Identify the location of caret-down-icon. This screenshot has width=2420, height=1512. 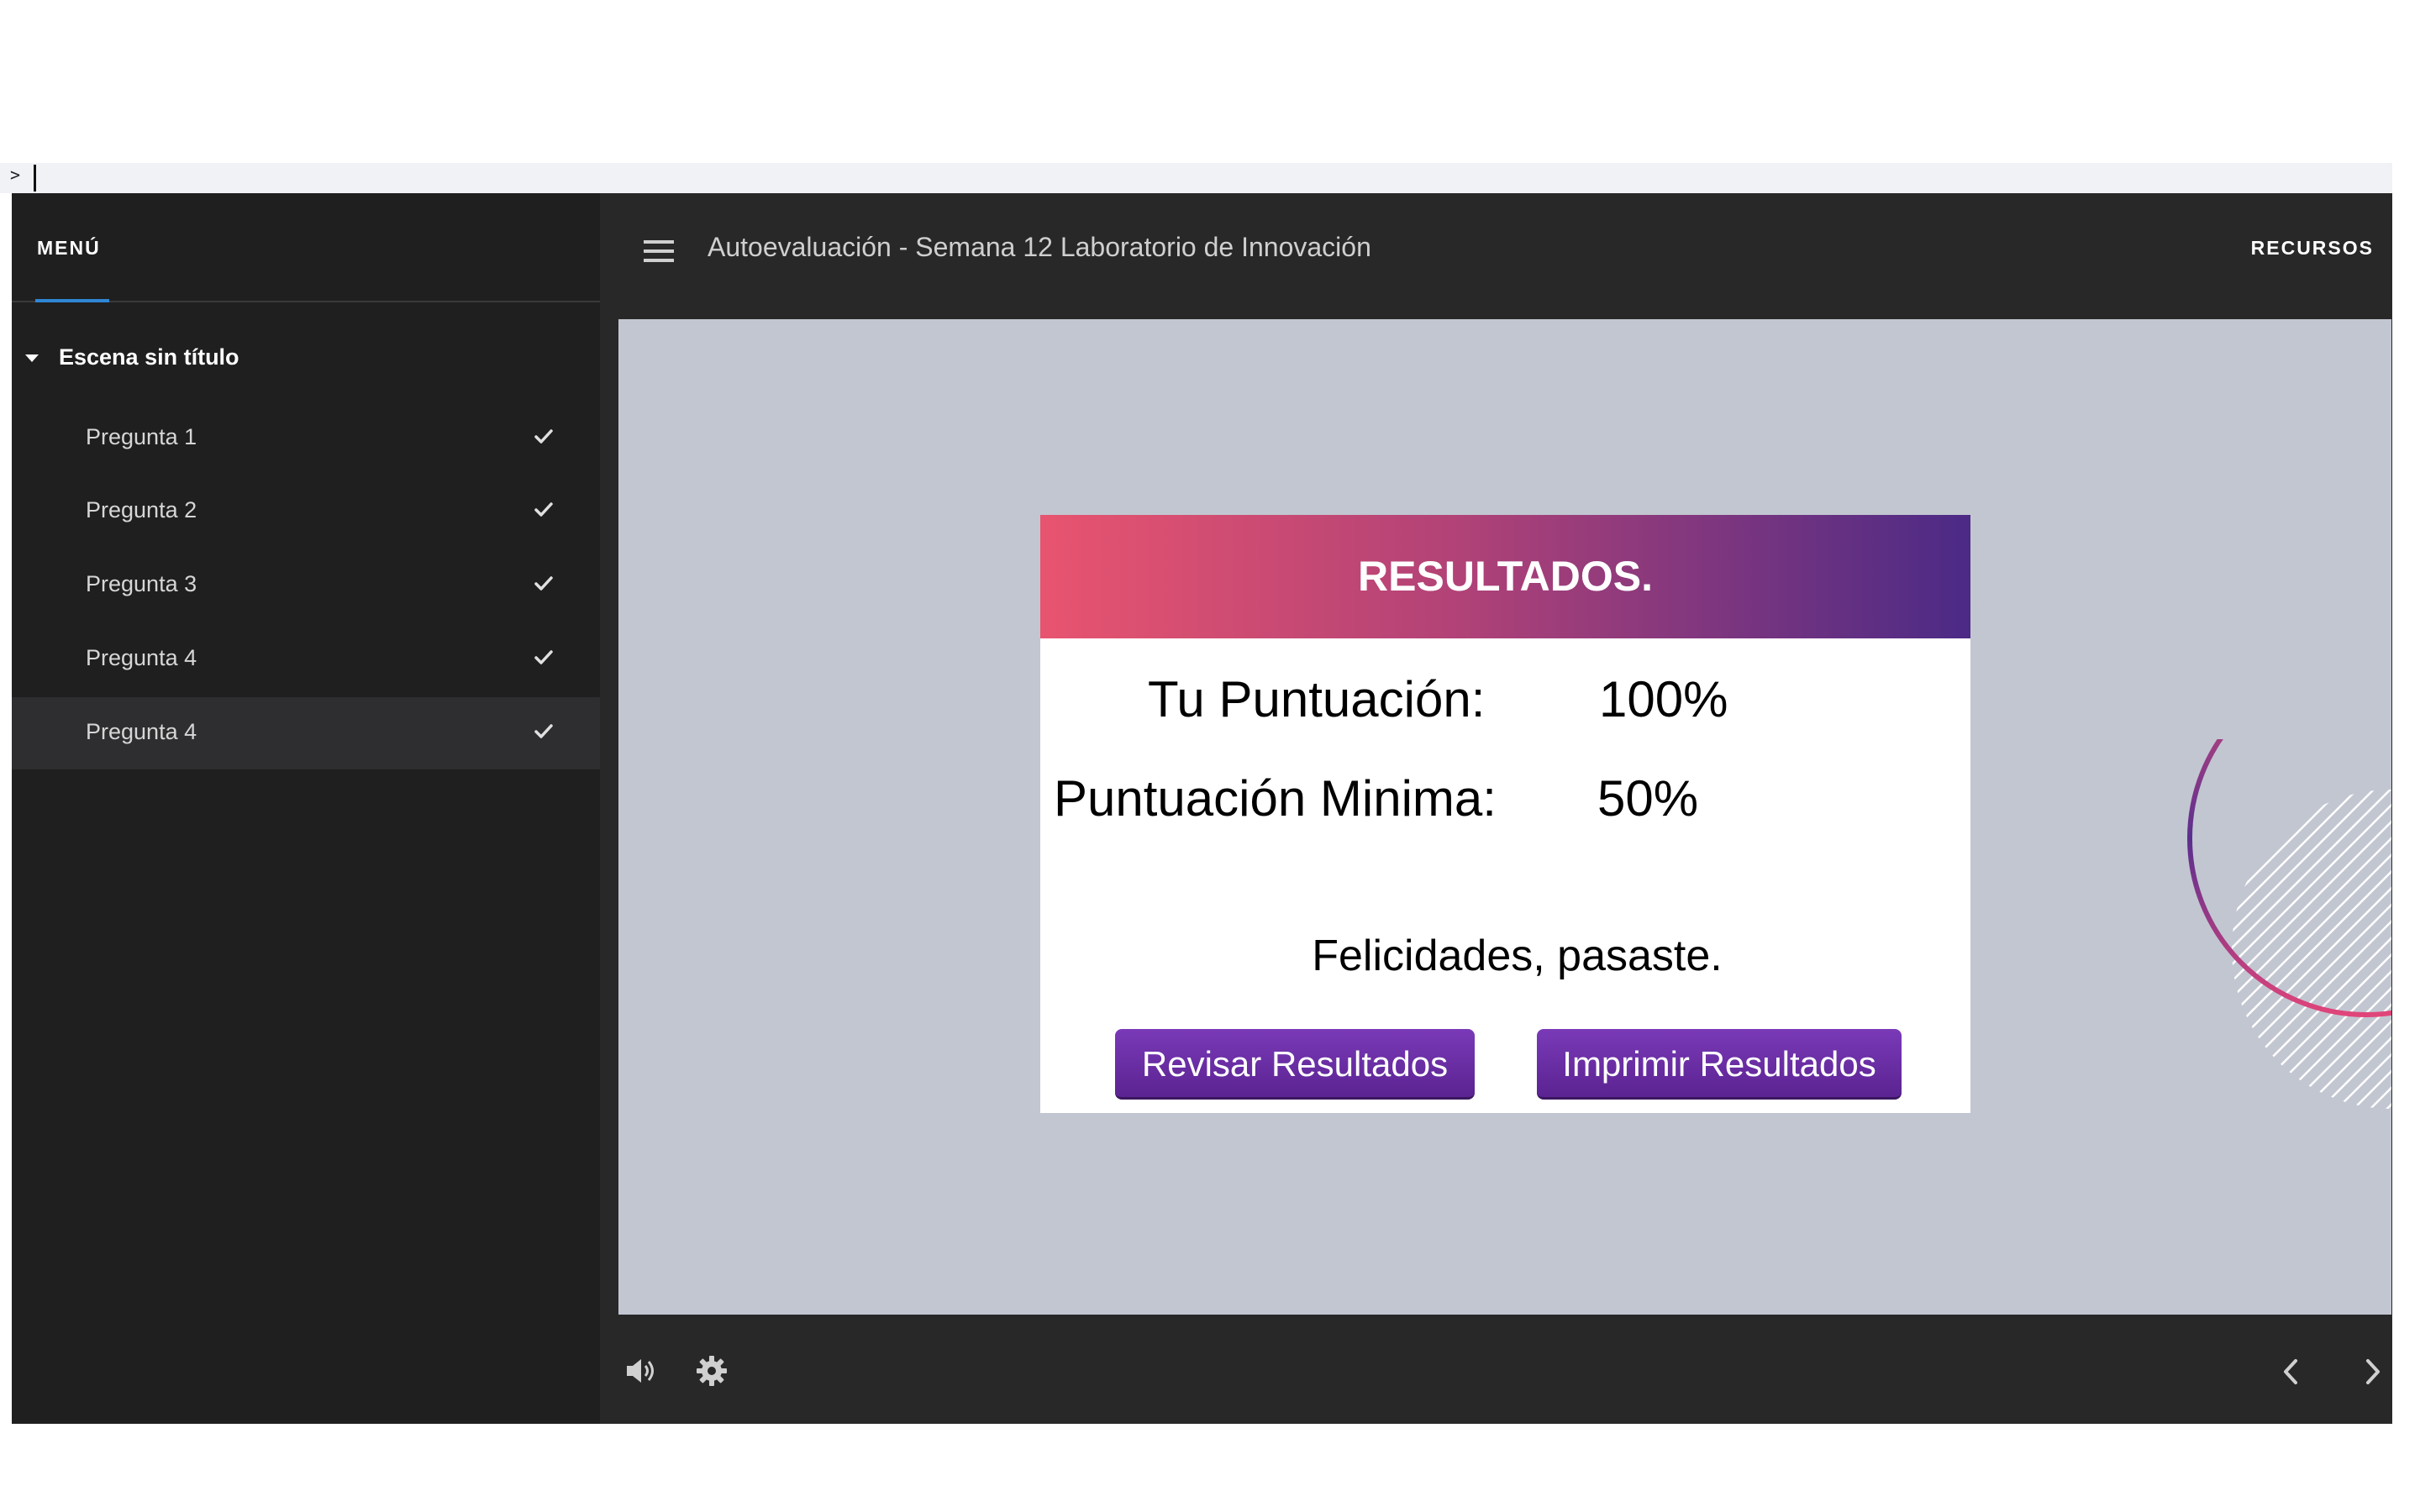
(32, 358).